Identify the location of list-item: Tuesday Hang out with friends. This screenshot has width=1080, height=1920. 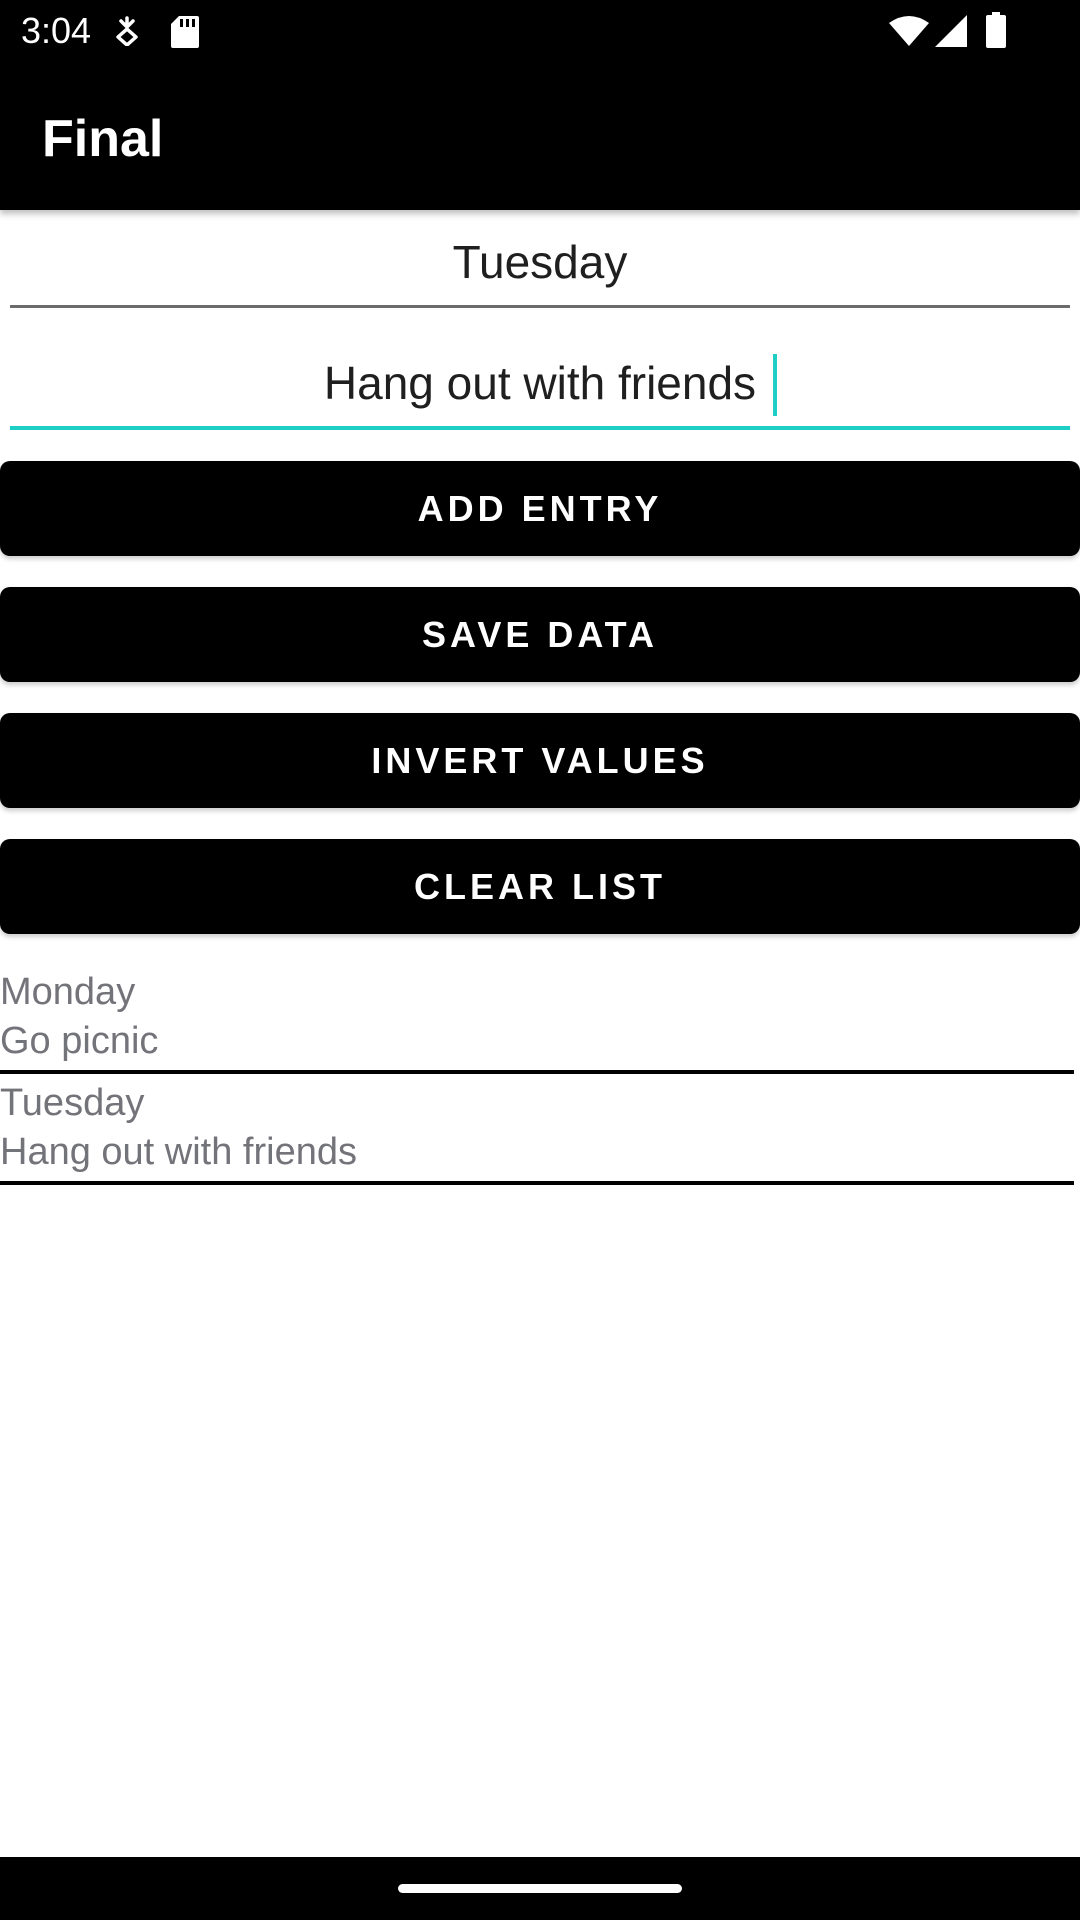
(537, 1129).